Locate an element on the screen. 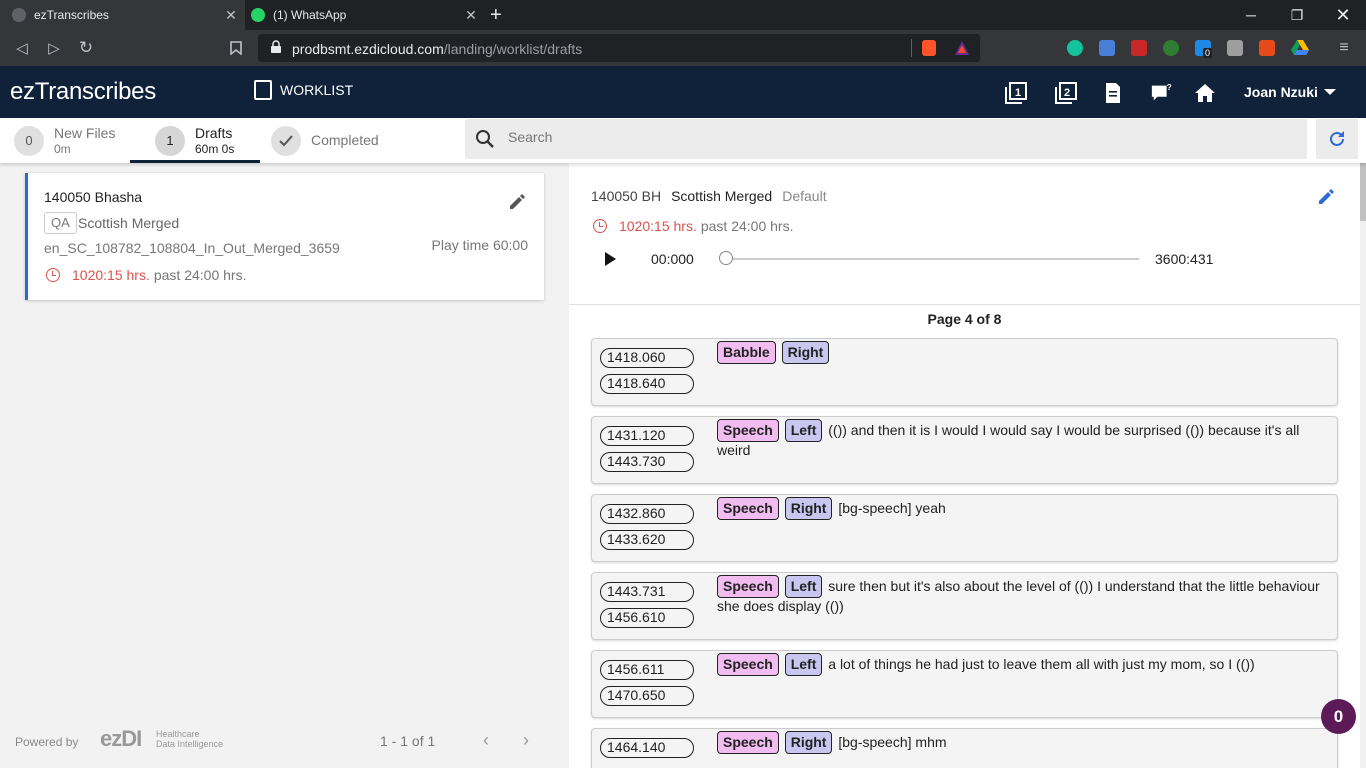  next-page-icon: › is located at coordinates (526, 740).